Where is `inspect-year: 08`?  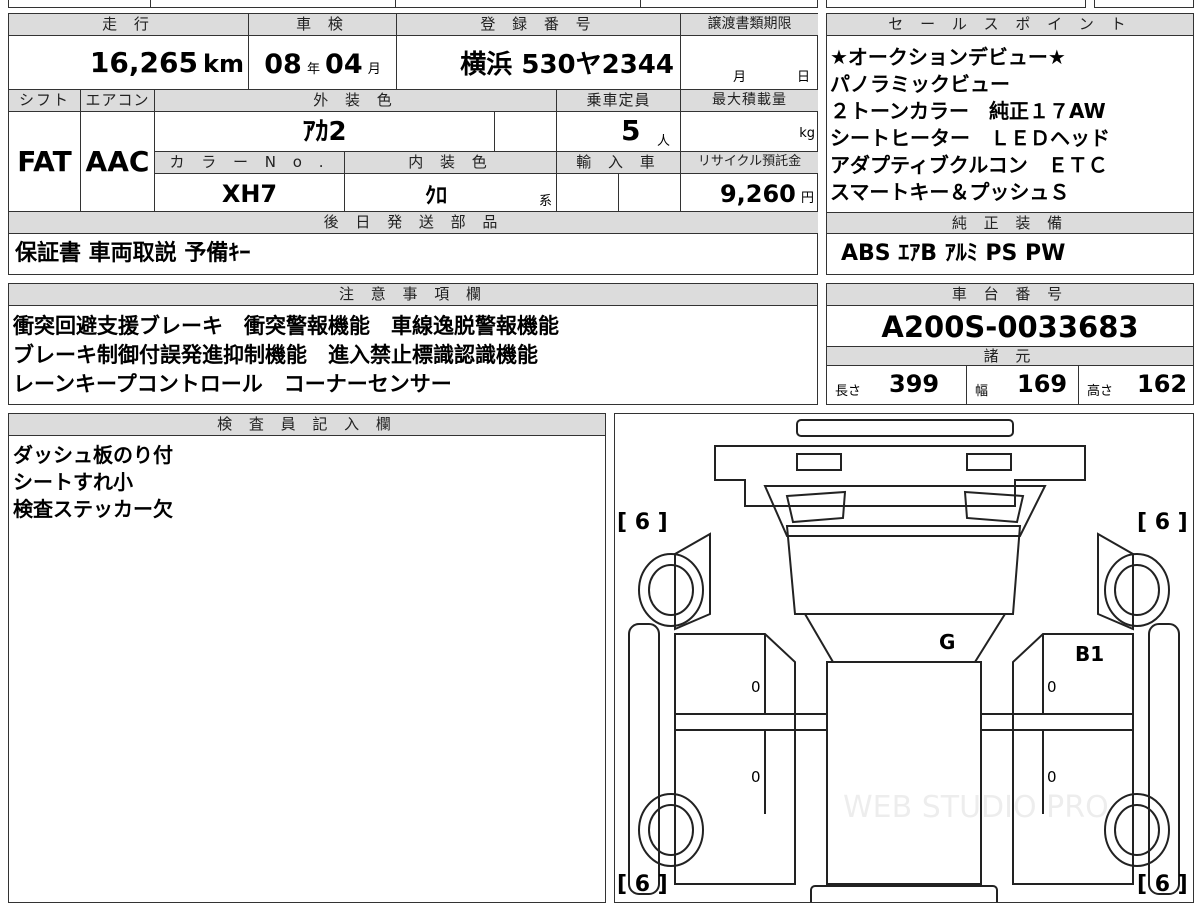
inspect-year: 08 is located at coordinates (283, 64).